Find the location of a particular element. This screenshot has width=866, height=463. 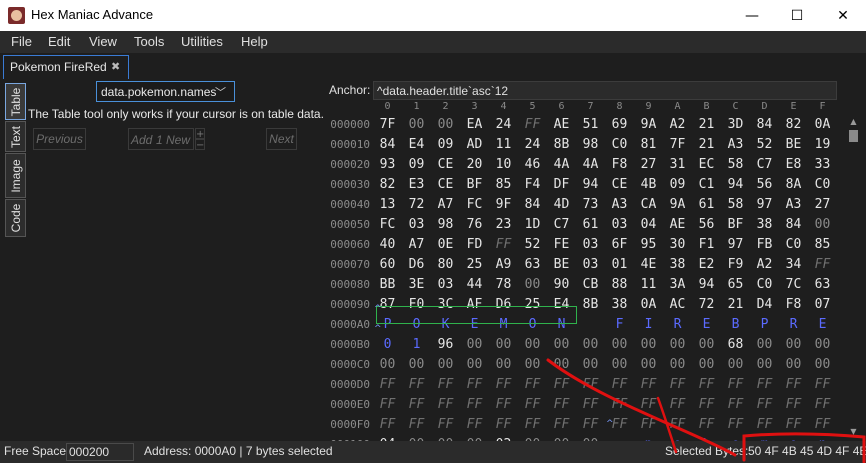

hex-cell: 1D is located at coordinates (532, 225).